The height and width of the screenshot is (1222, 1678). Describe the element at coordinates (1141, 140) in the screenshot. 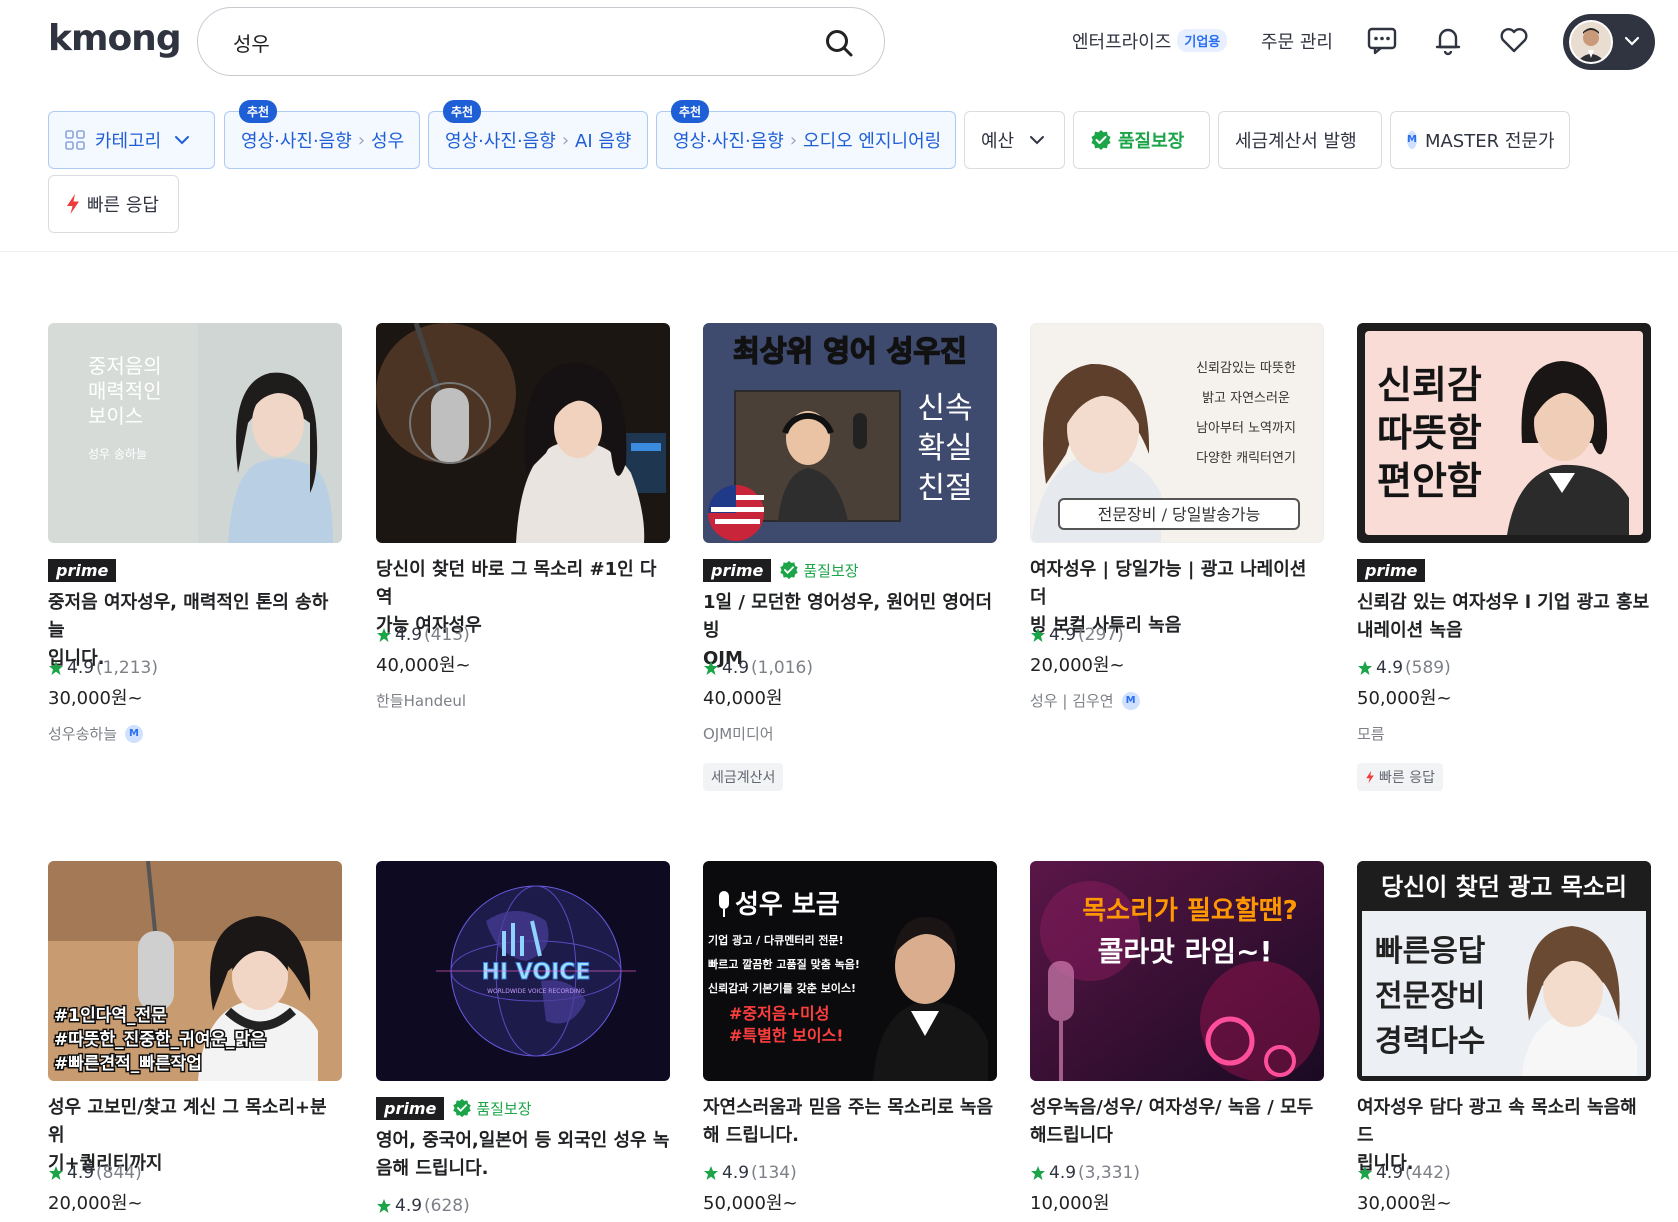

I see `quality-filter: 품질보장` at that location.